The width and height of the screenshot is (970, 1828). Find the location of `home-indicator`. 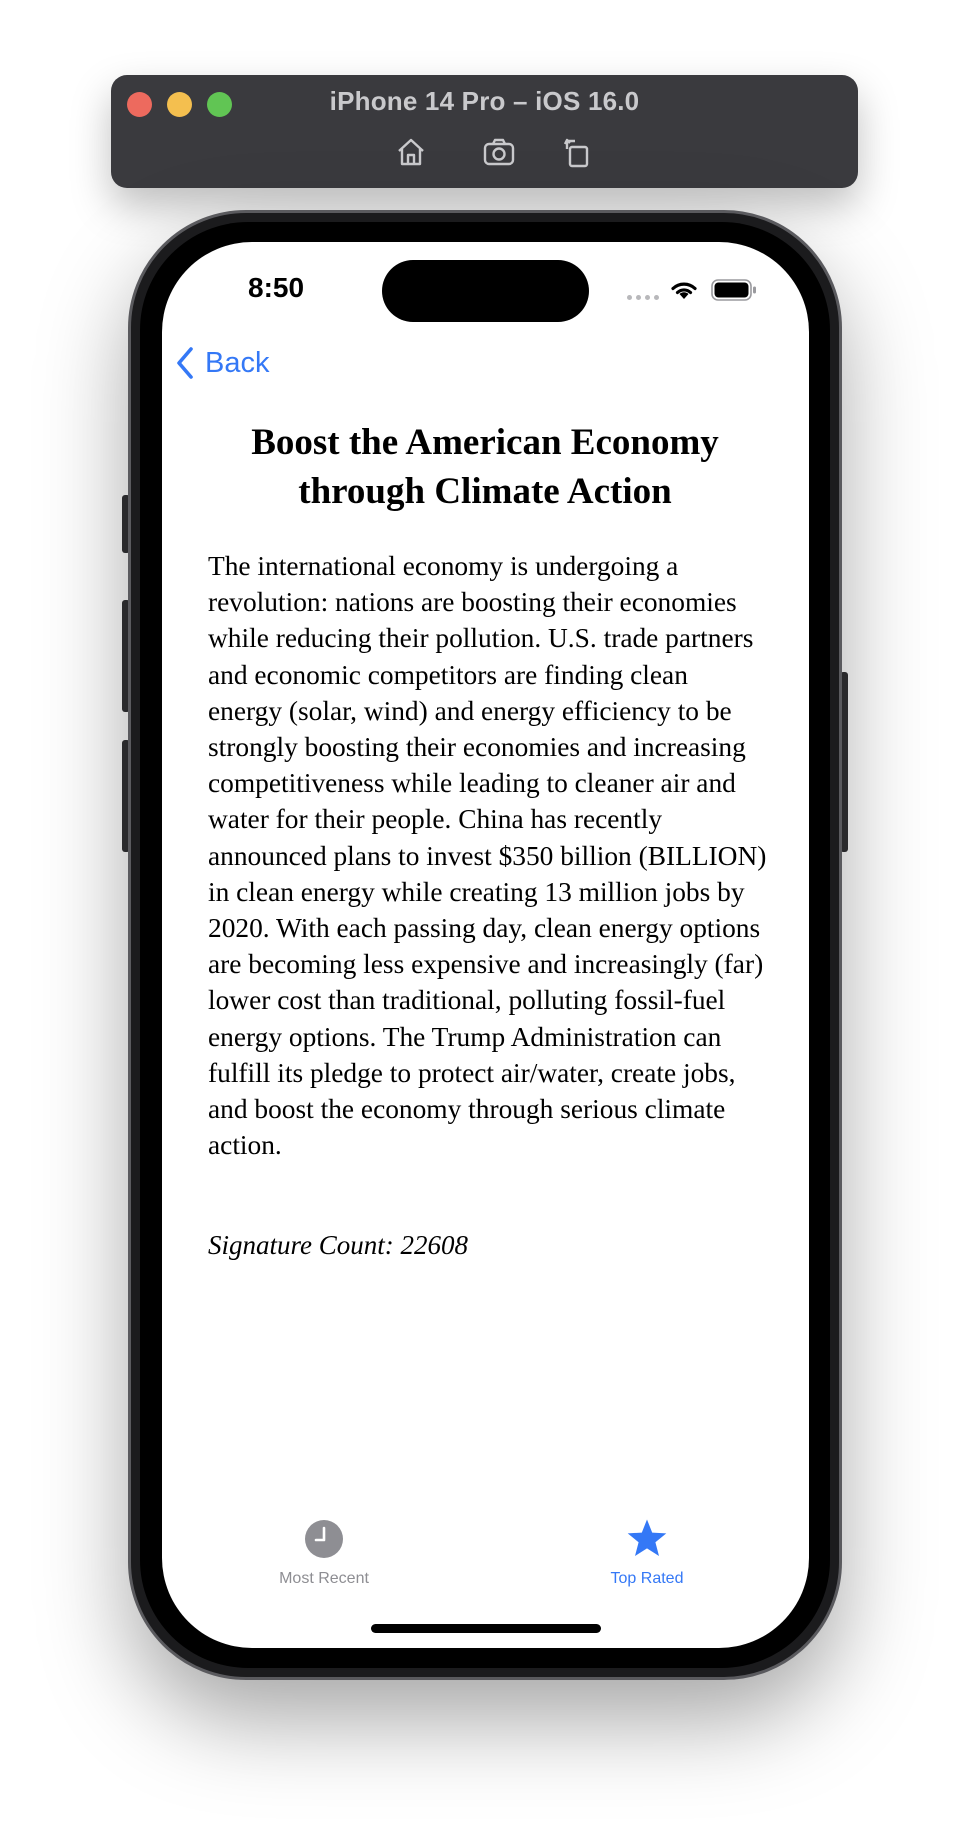

home-indicator is located at coordinates (486, 1628).